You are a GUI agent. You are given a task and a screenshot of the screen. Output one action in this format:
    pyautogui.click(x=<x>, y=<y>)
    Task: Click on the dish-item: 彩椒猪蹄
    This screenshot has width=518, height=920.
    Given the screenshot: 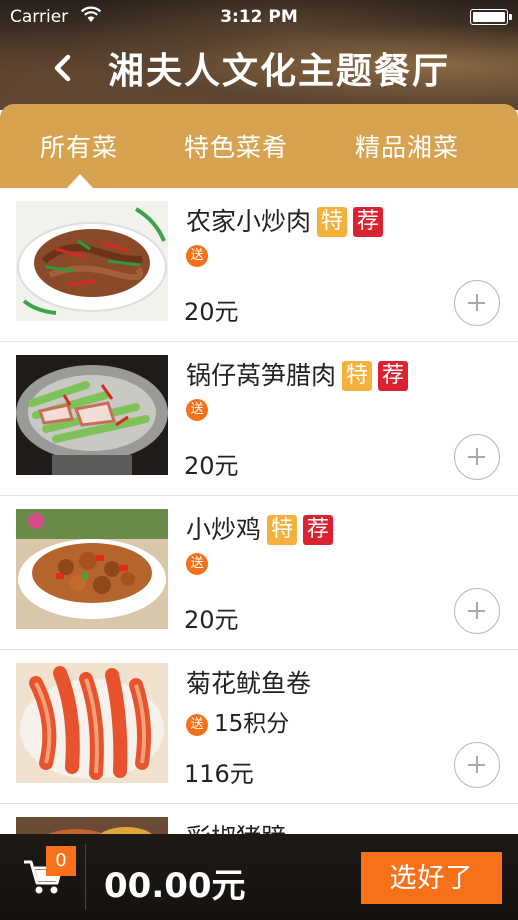 What is the action you would take?
    pyautogui.click(x=259, y=819)
    